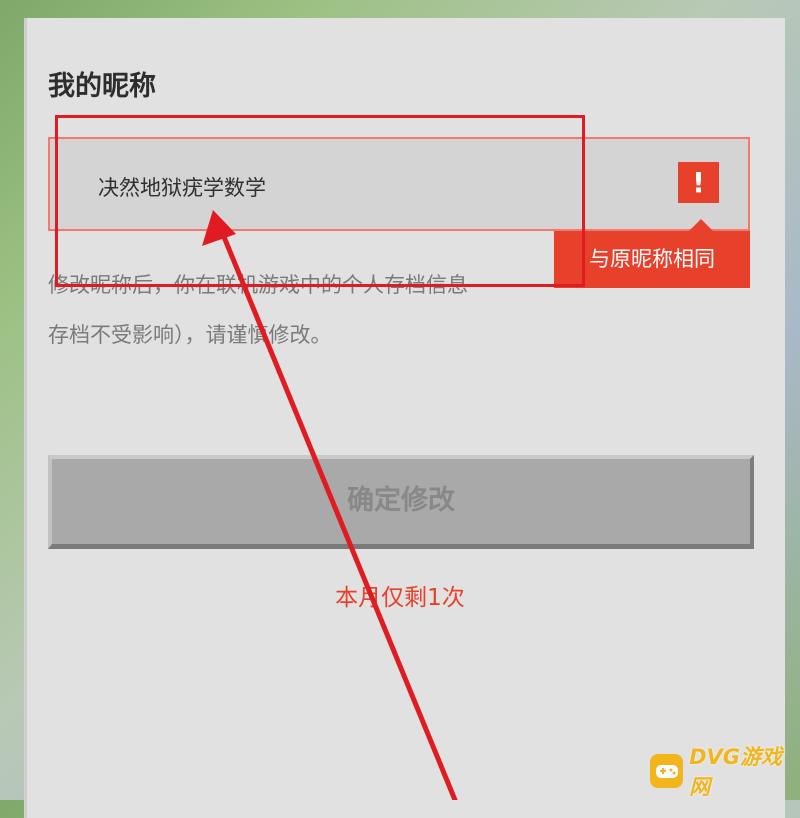 The height and width of the screenshot is (818, 800). I want to click on tooltip-arrow, so click(701, 225).